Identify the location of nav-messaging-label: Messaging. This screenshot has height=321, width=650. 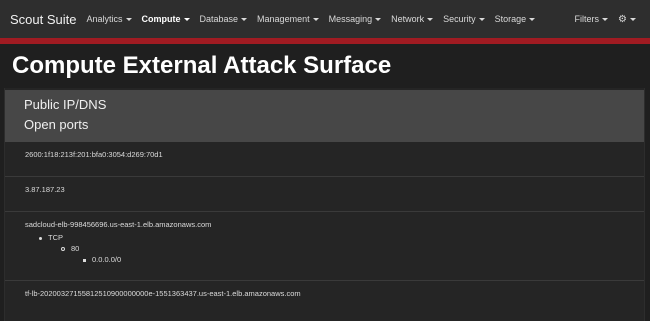
(350, 19).